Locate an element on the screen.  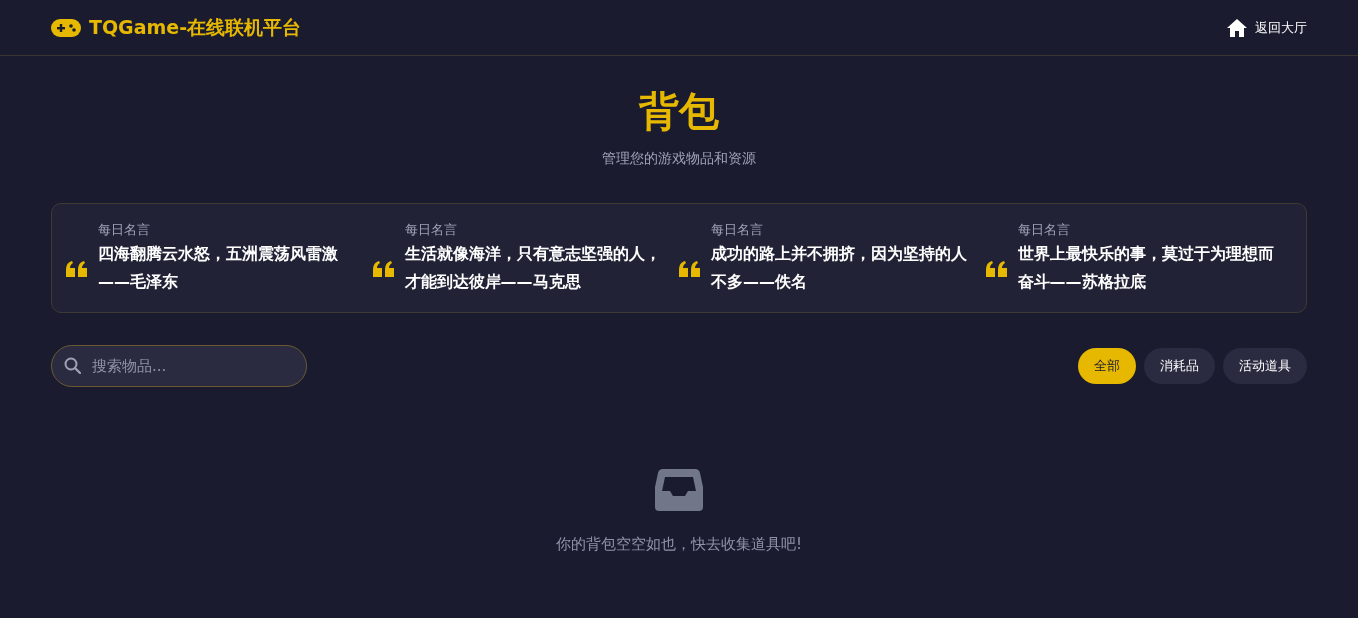
inbox-icon is located at coordinates (679, 490).